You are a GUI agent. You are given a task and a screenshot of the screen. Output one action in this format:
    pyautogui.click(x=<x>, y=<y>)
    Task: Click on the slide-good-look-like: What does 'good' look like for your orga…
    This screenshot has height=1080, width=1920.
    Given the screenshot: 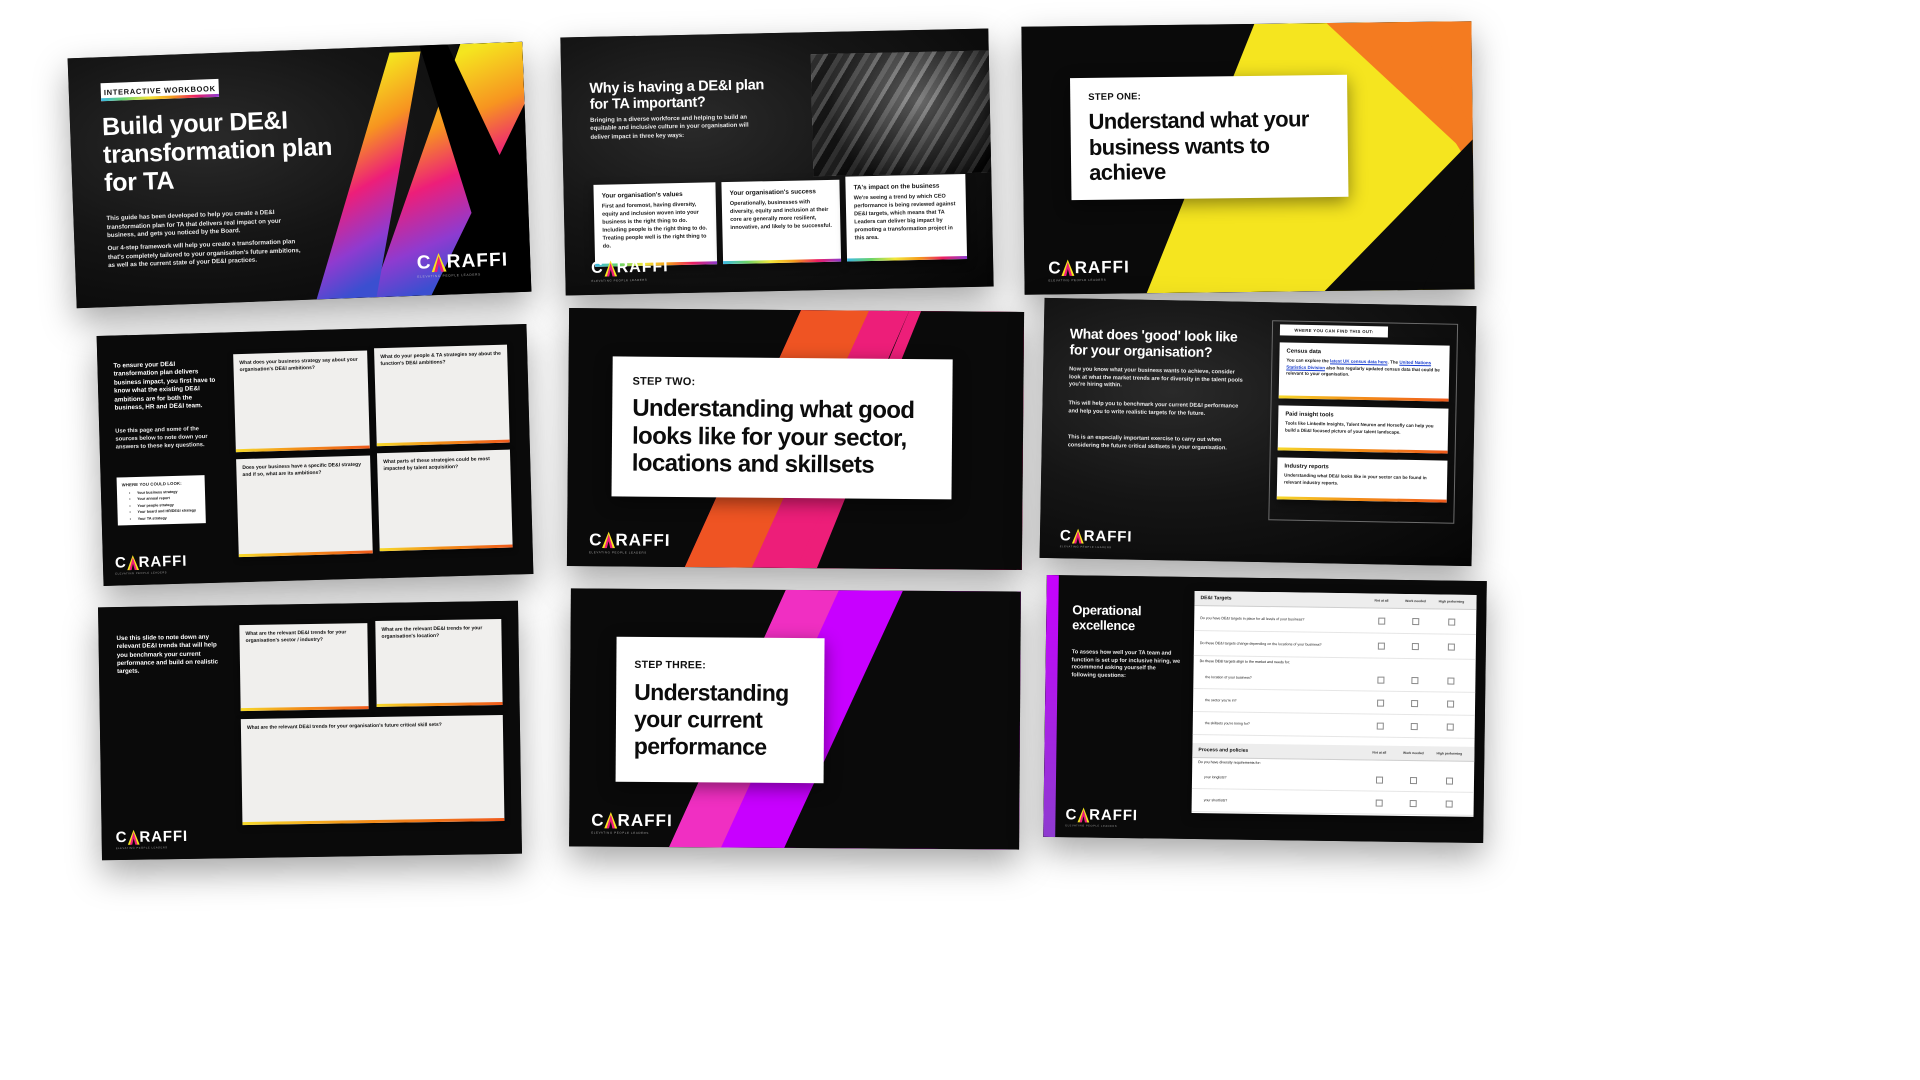 What is the action you would take?
    pyautogui.click(x=1258, y=432)
    